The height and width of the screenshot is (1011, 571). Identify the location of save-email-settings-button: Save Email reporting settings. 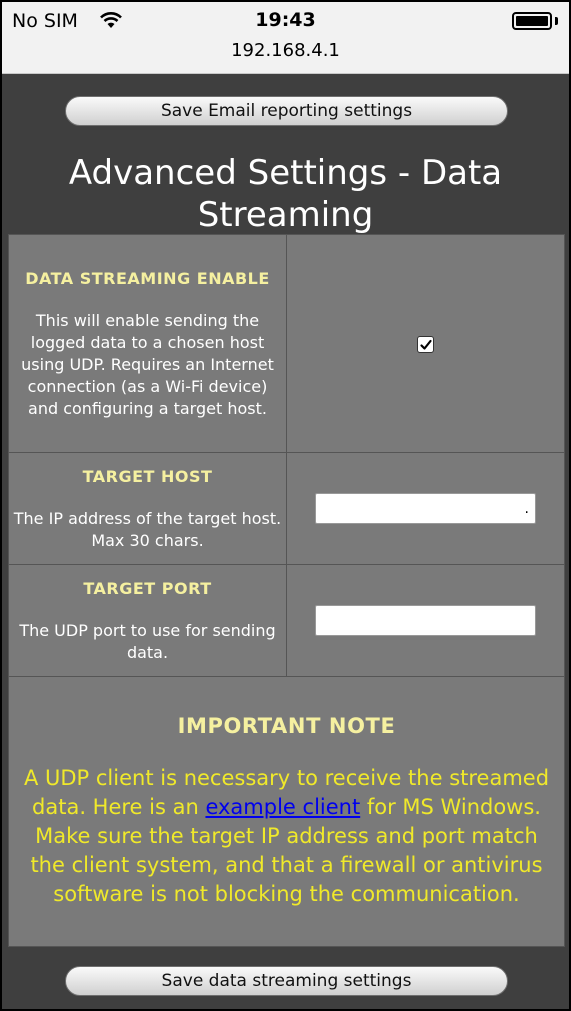
(286, 111).